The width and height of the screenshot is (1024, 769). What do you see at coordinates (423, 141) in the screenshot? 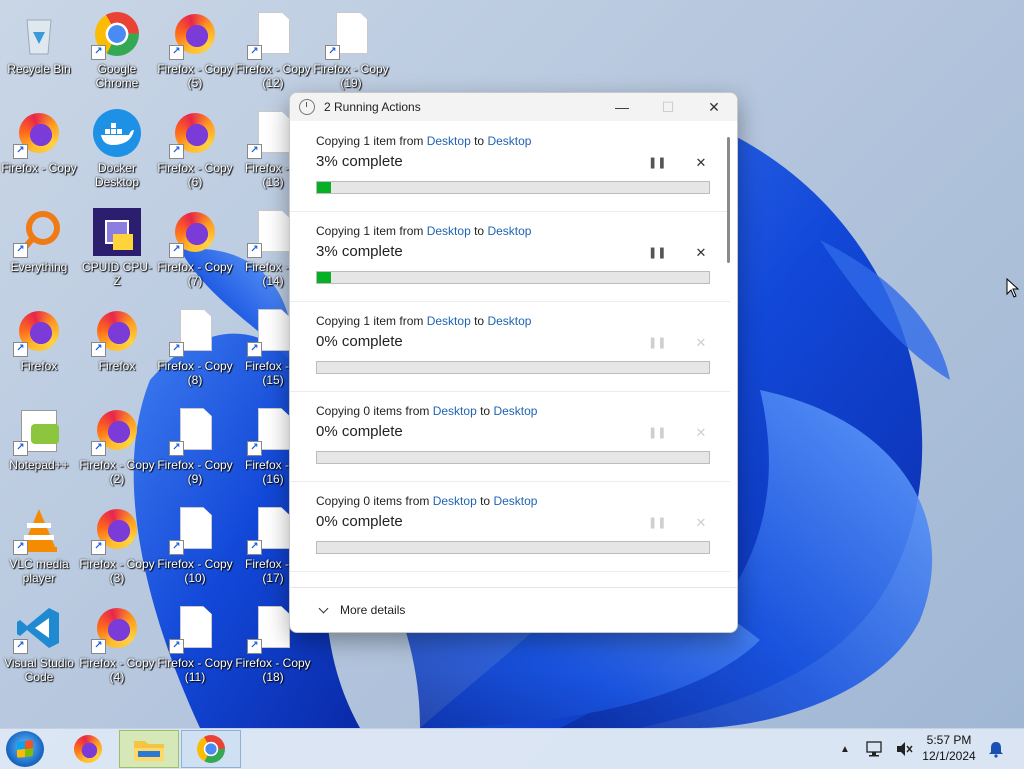
I see `action-description: Copying 1 item from Desktop to Desktop` at bounding box center [423, 141].